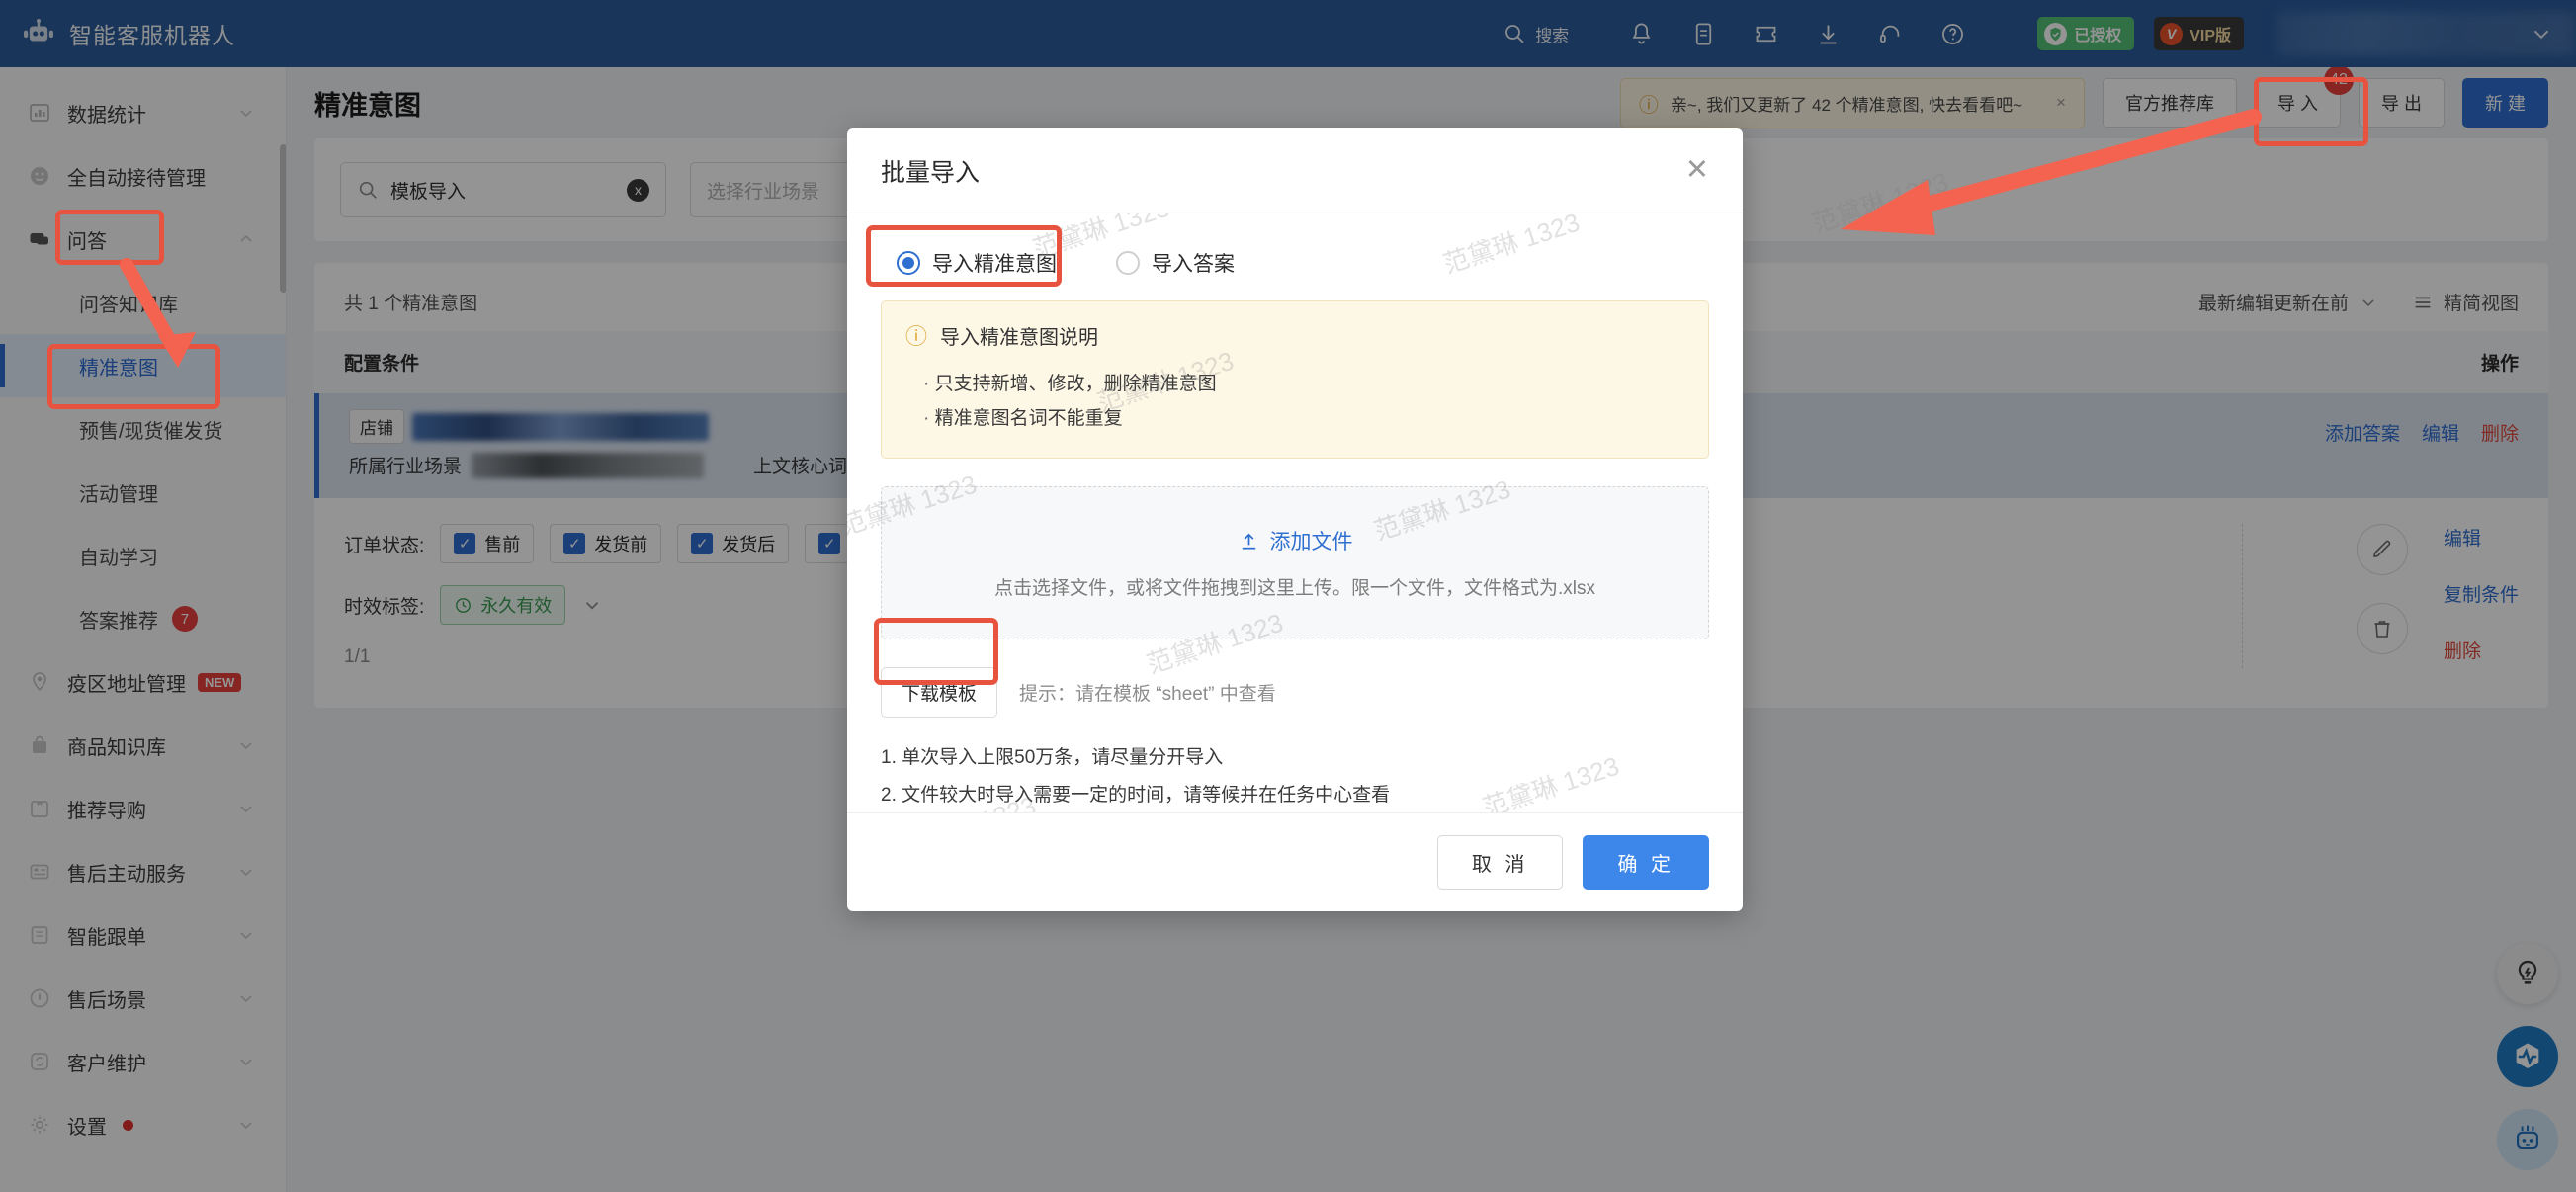 This screenshot has width=2576, height=1192. I want to click on radio-selected-icon, so click(908, 263).